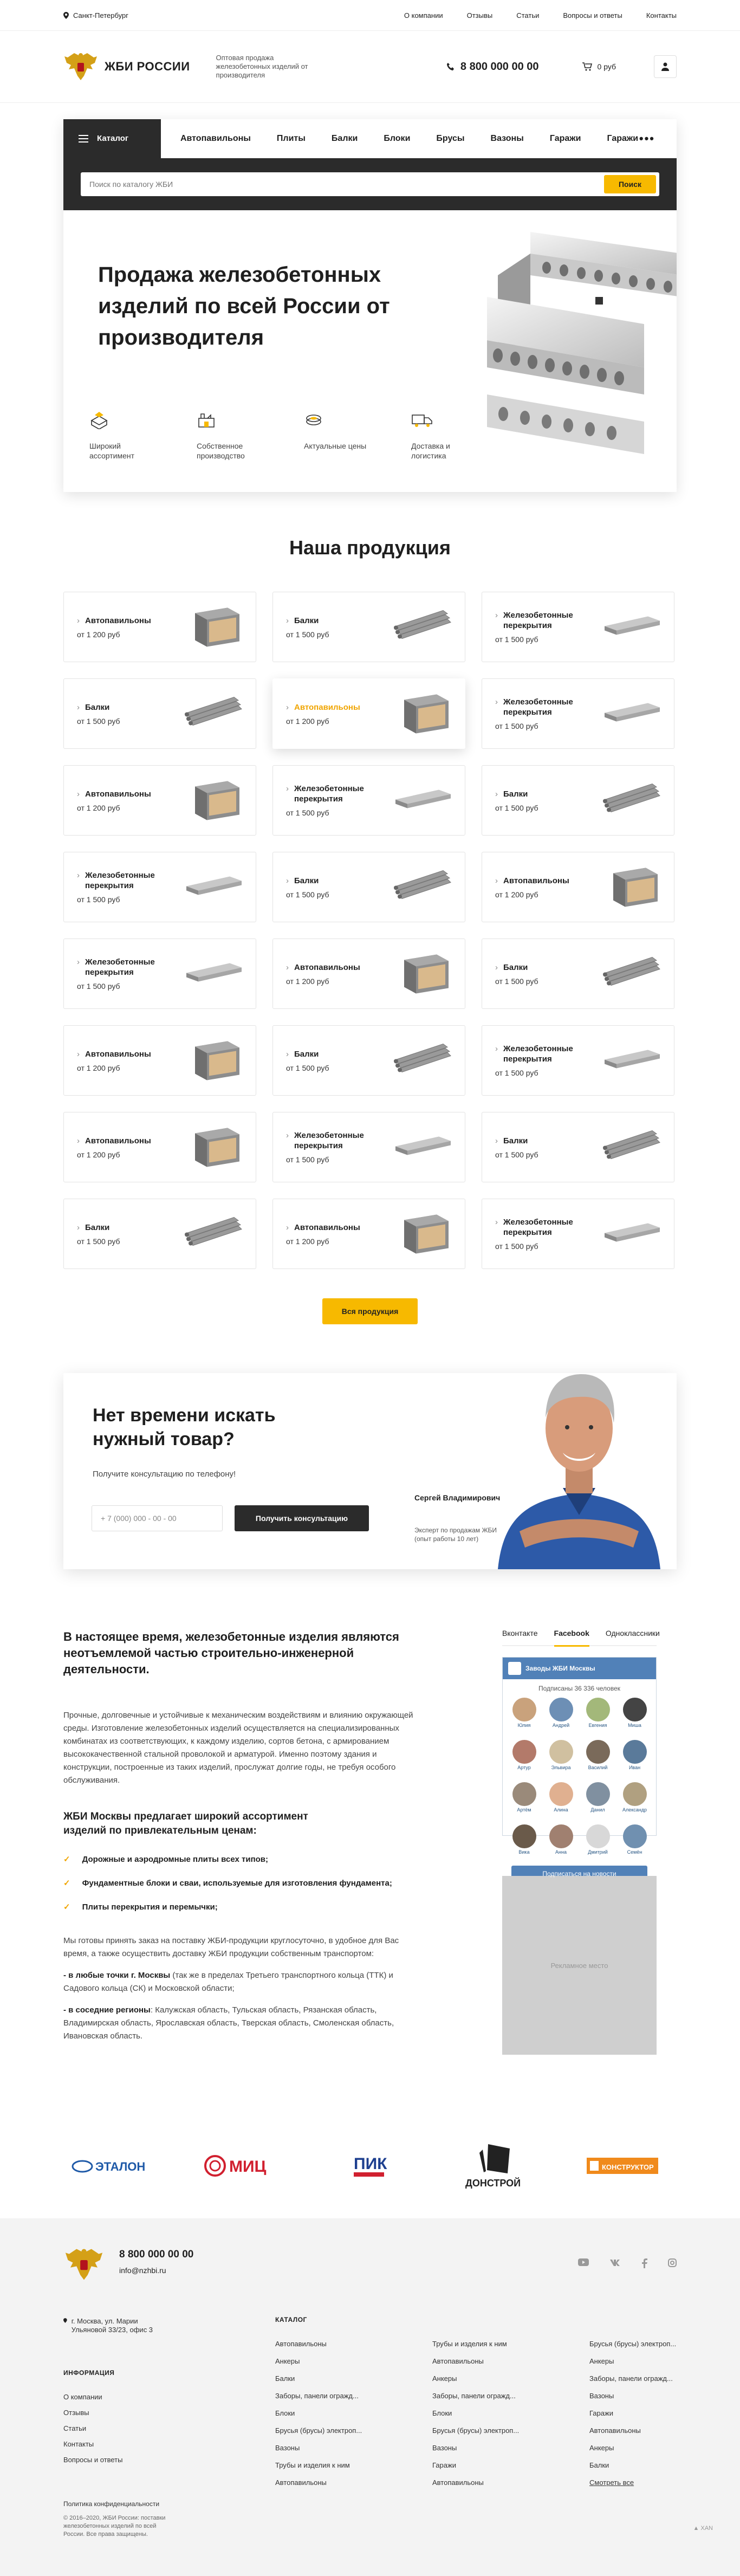 The height and width of the screenshot is (2576, 740). Describe the element at coordinates (126, 66) in the screenshot. I see `site-logo: ЖБИ РОССИИ` at that location.